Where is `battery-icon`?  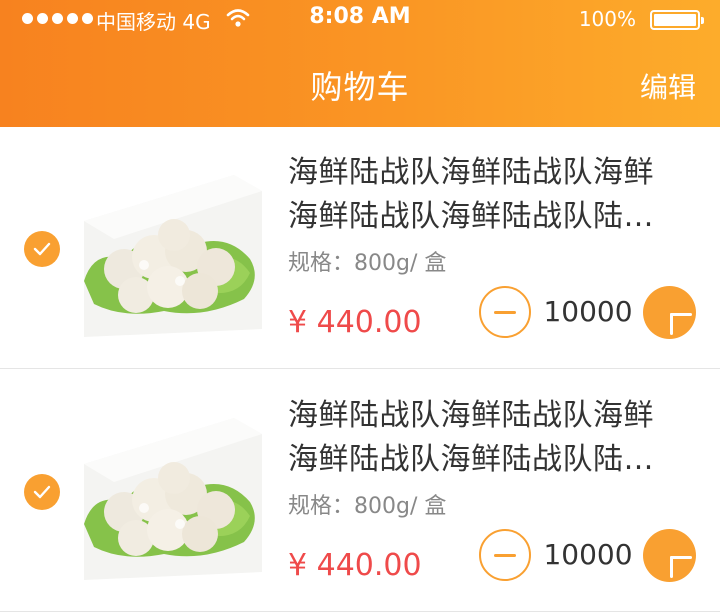
battery-icon is located at coordinates (677, 20).